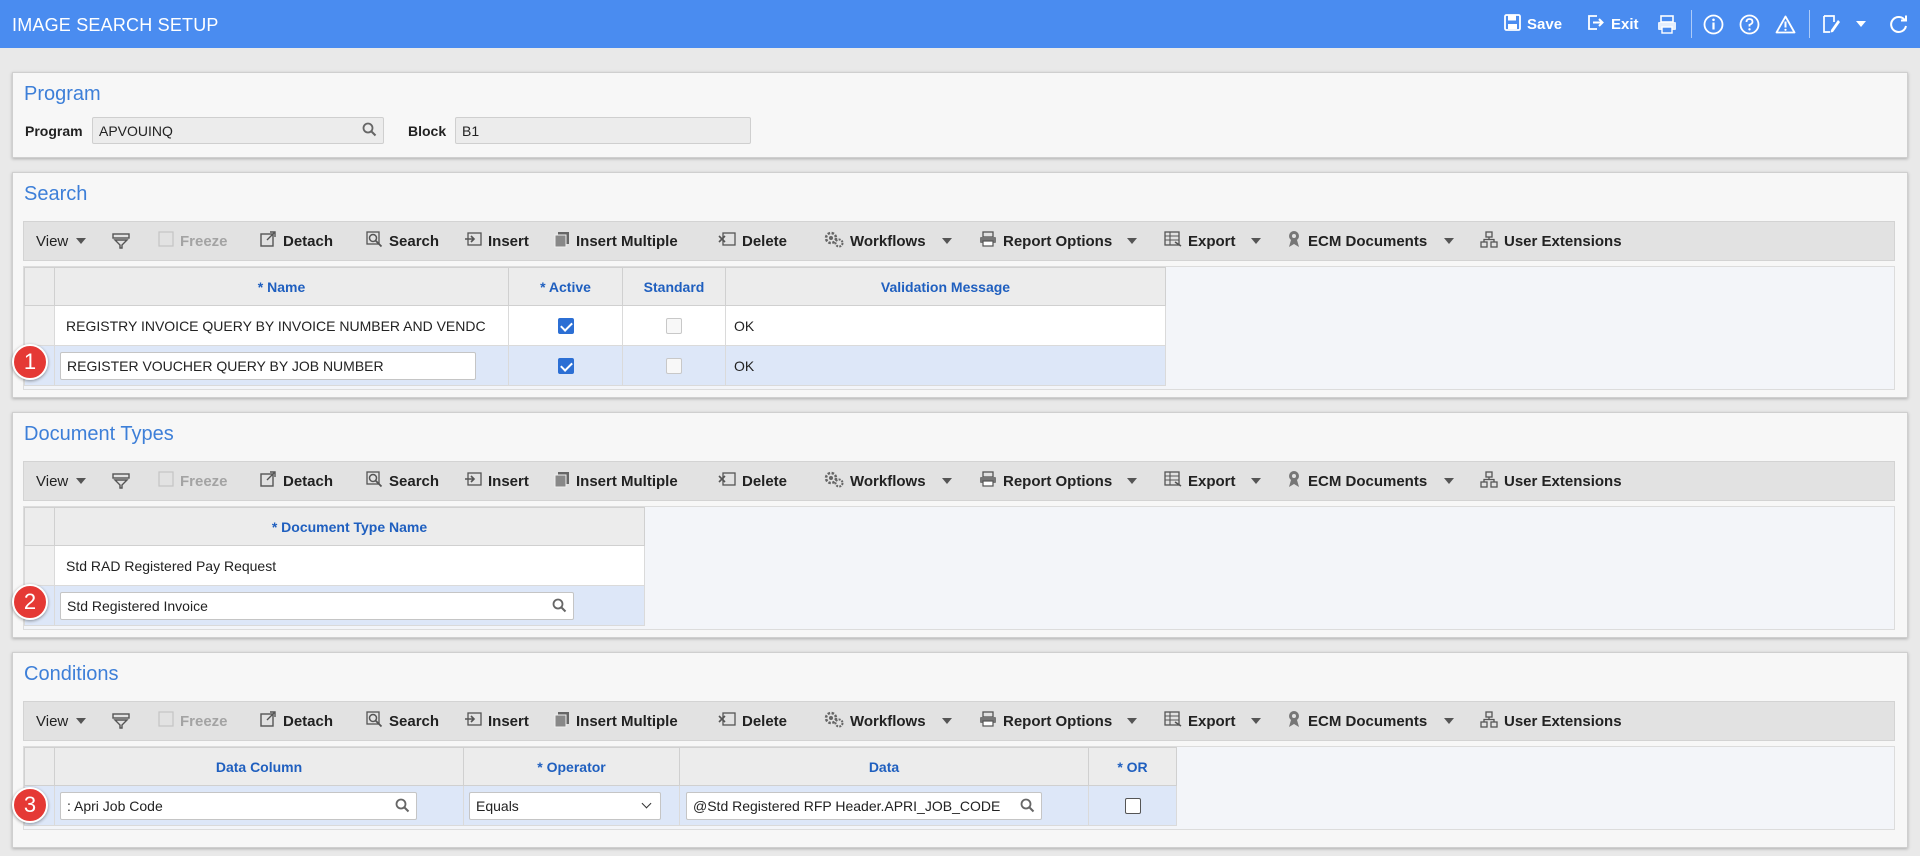 This screenshot has height=856, width=1920. I want to click on table-row: Std RAD Registered Pay Request, so click(334, 565).